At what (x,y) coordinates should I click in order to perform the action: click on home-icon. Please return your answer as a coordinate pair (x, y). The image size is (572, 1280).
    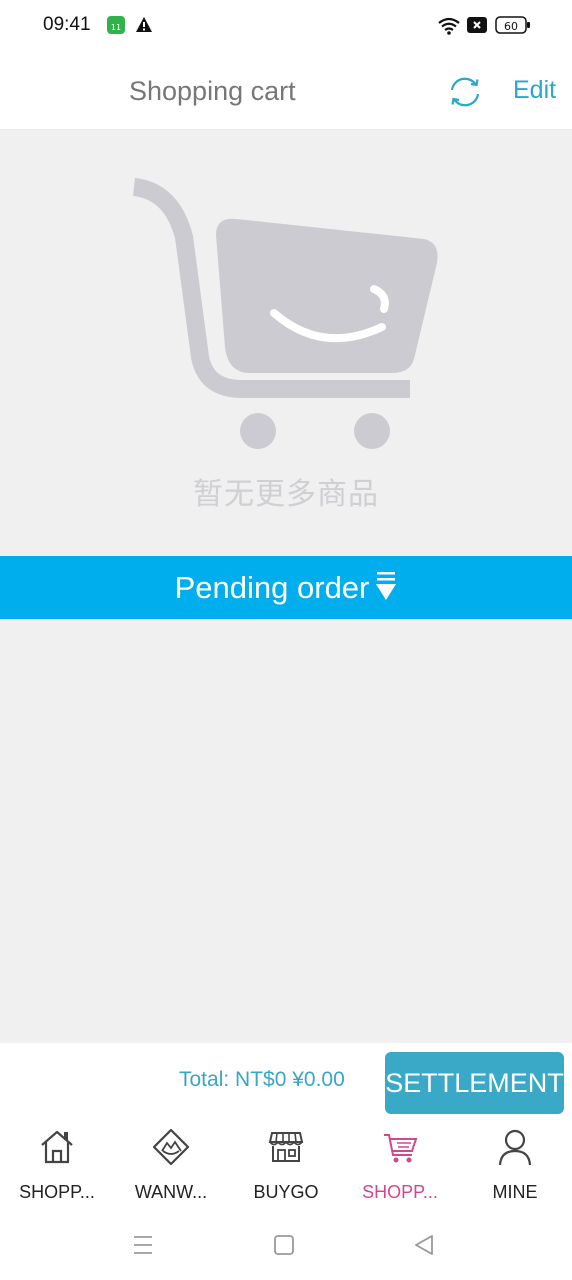
    Looking at the image, I should click on (57, 1147).